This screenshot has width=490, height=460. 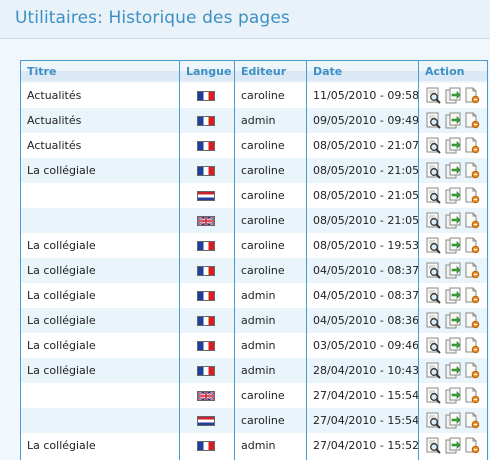 I want to click on column-header-date: Date, so click(x=327, y=71).